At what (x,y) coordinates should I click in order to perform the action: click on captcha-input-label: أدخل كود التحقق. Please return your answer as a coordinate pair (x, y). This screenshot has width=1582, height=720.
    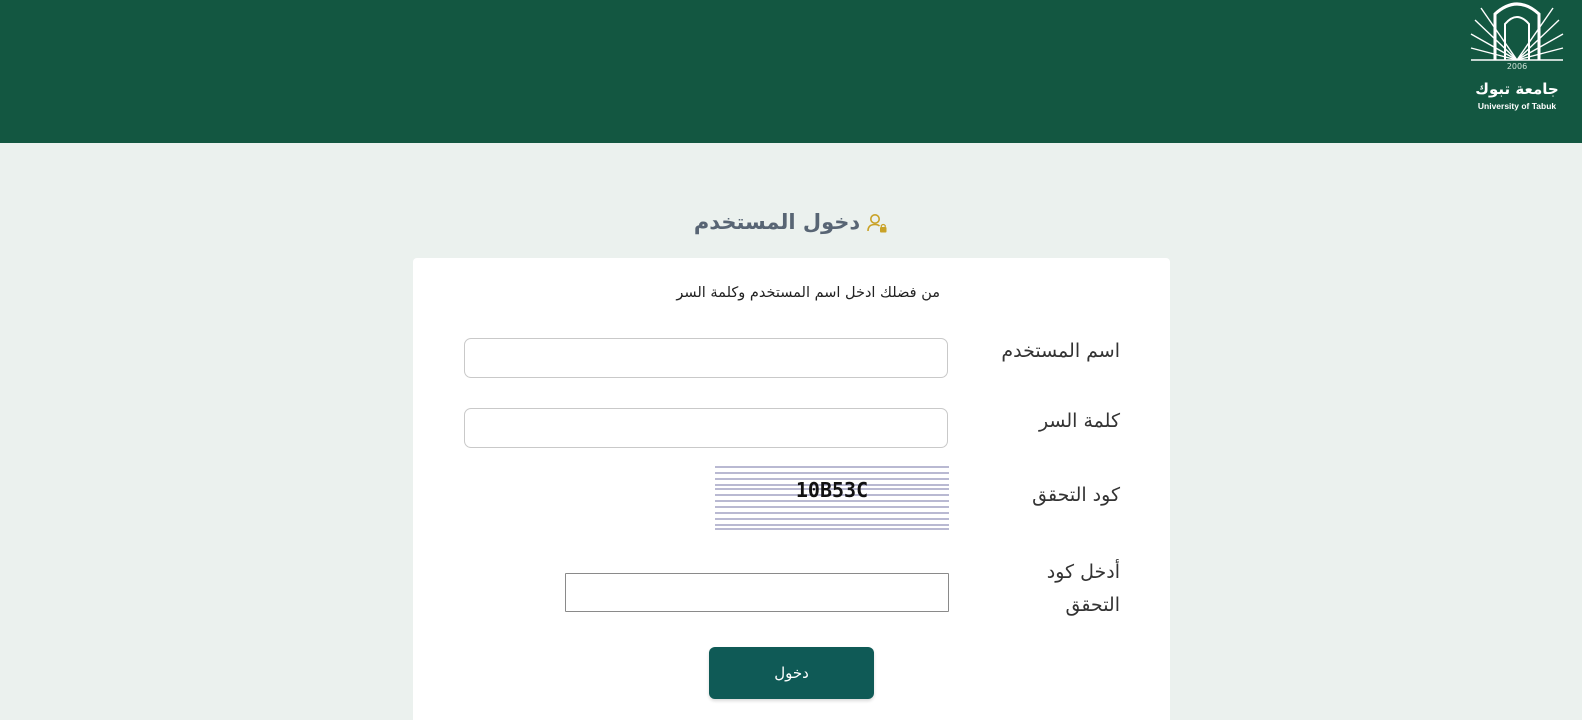
    Looking at the image, I should click on (1083, 588).